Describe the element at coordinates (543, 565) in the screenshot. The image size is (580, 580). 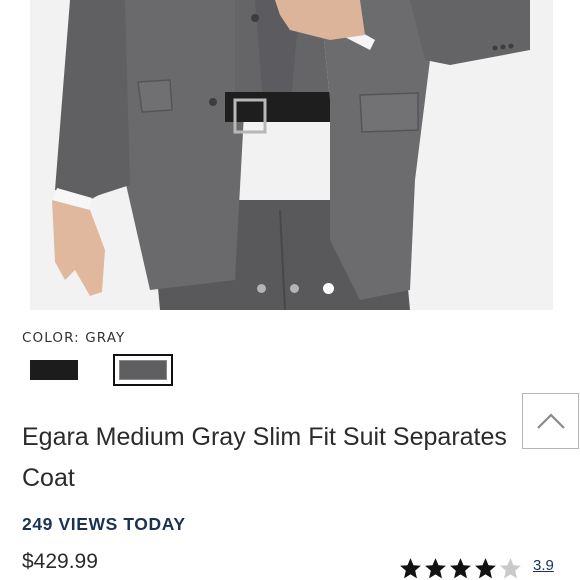
I see `rating-value-link: 3.9` at that location.